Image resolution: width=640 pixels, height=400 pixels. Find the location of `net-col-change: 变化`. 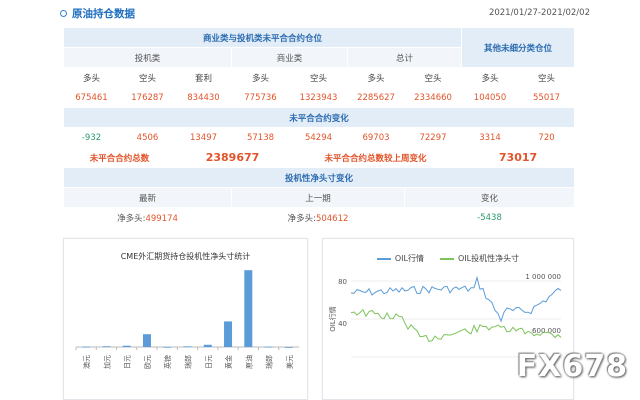

net-col-change: 变化 is located at coordinates (489, 197).